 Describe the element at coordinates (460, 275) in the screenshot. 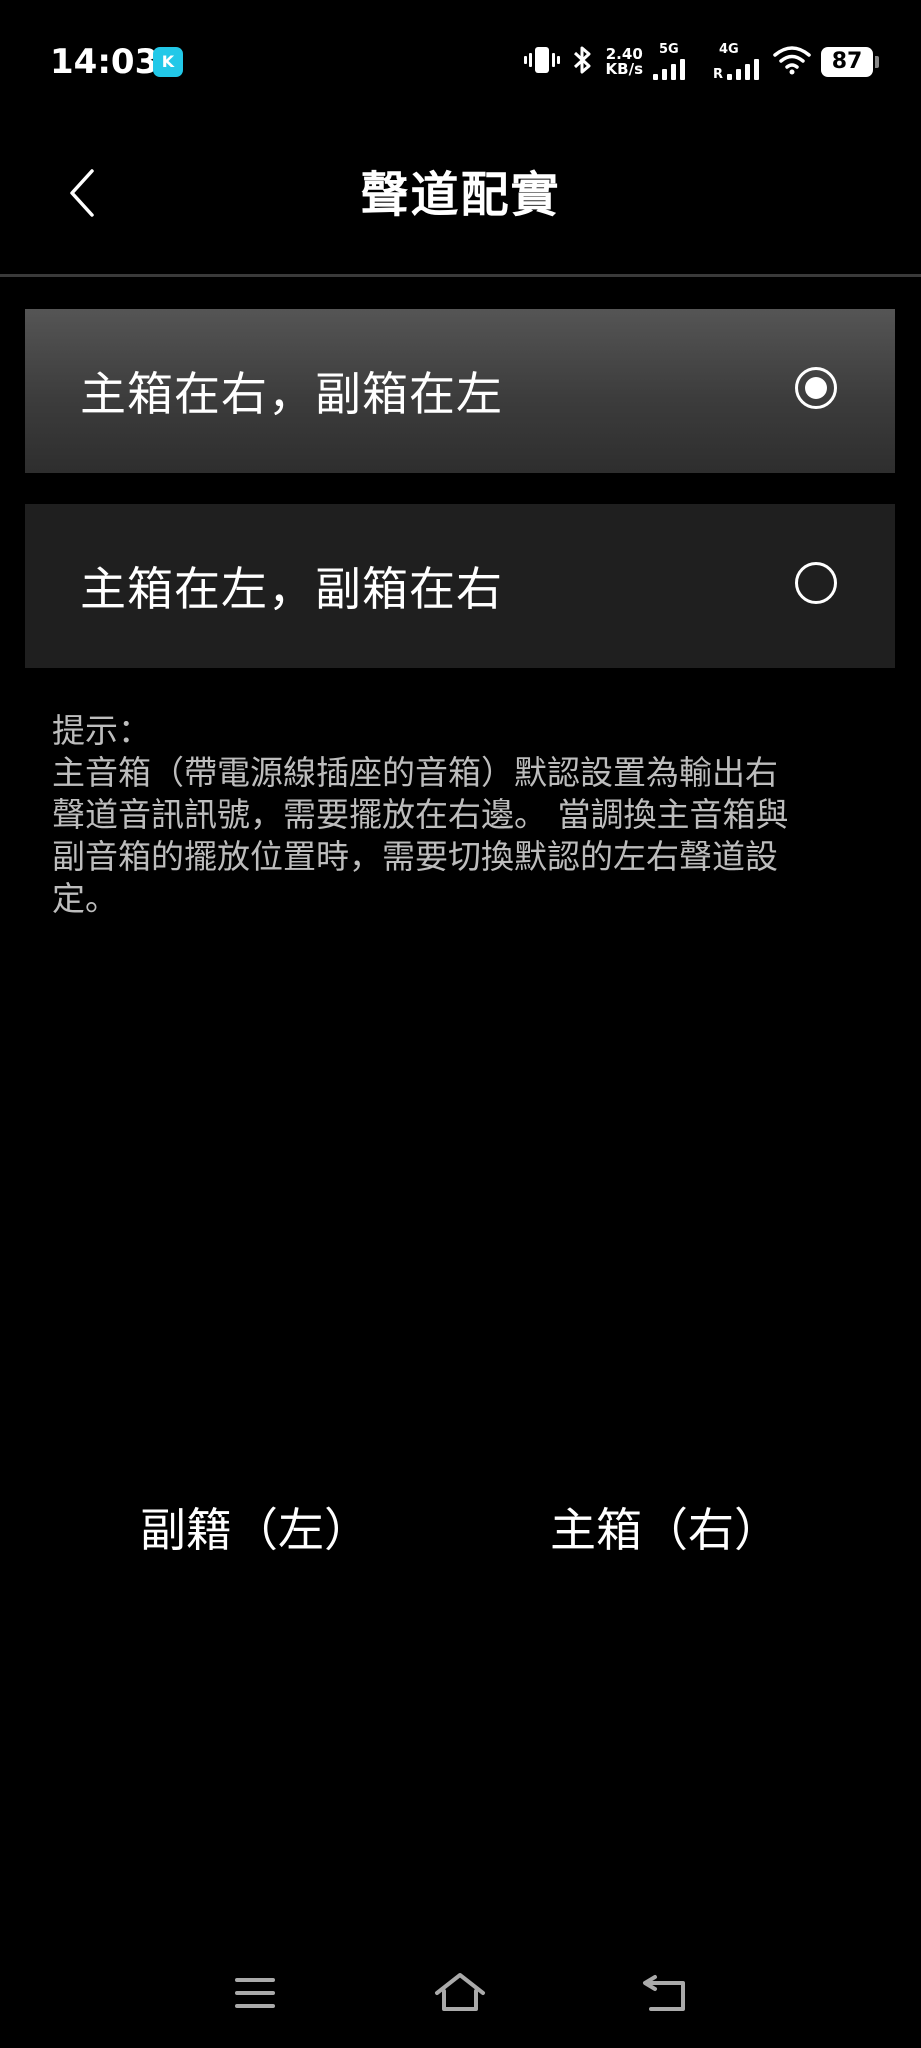

I see `header-divider` at that location.